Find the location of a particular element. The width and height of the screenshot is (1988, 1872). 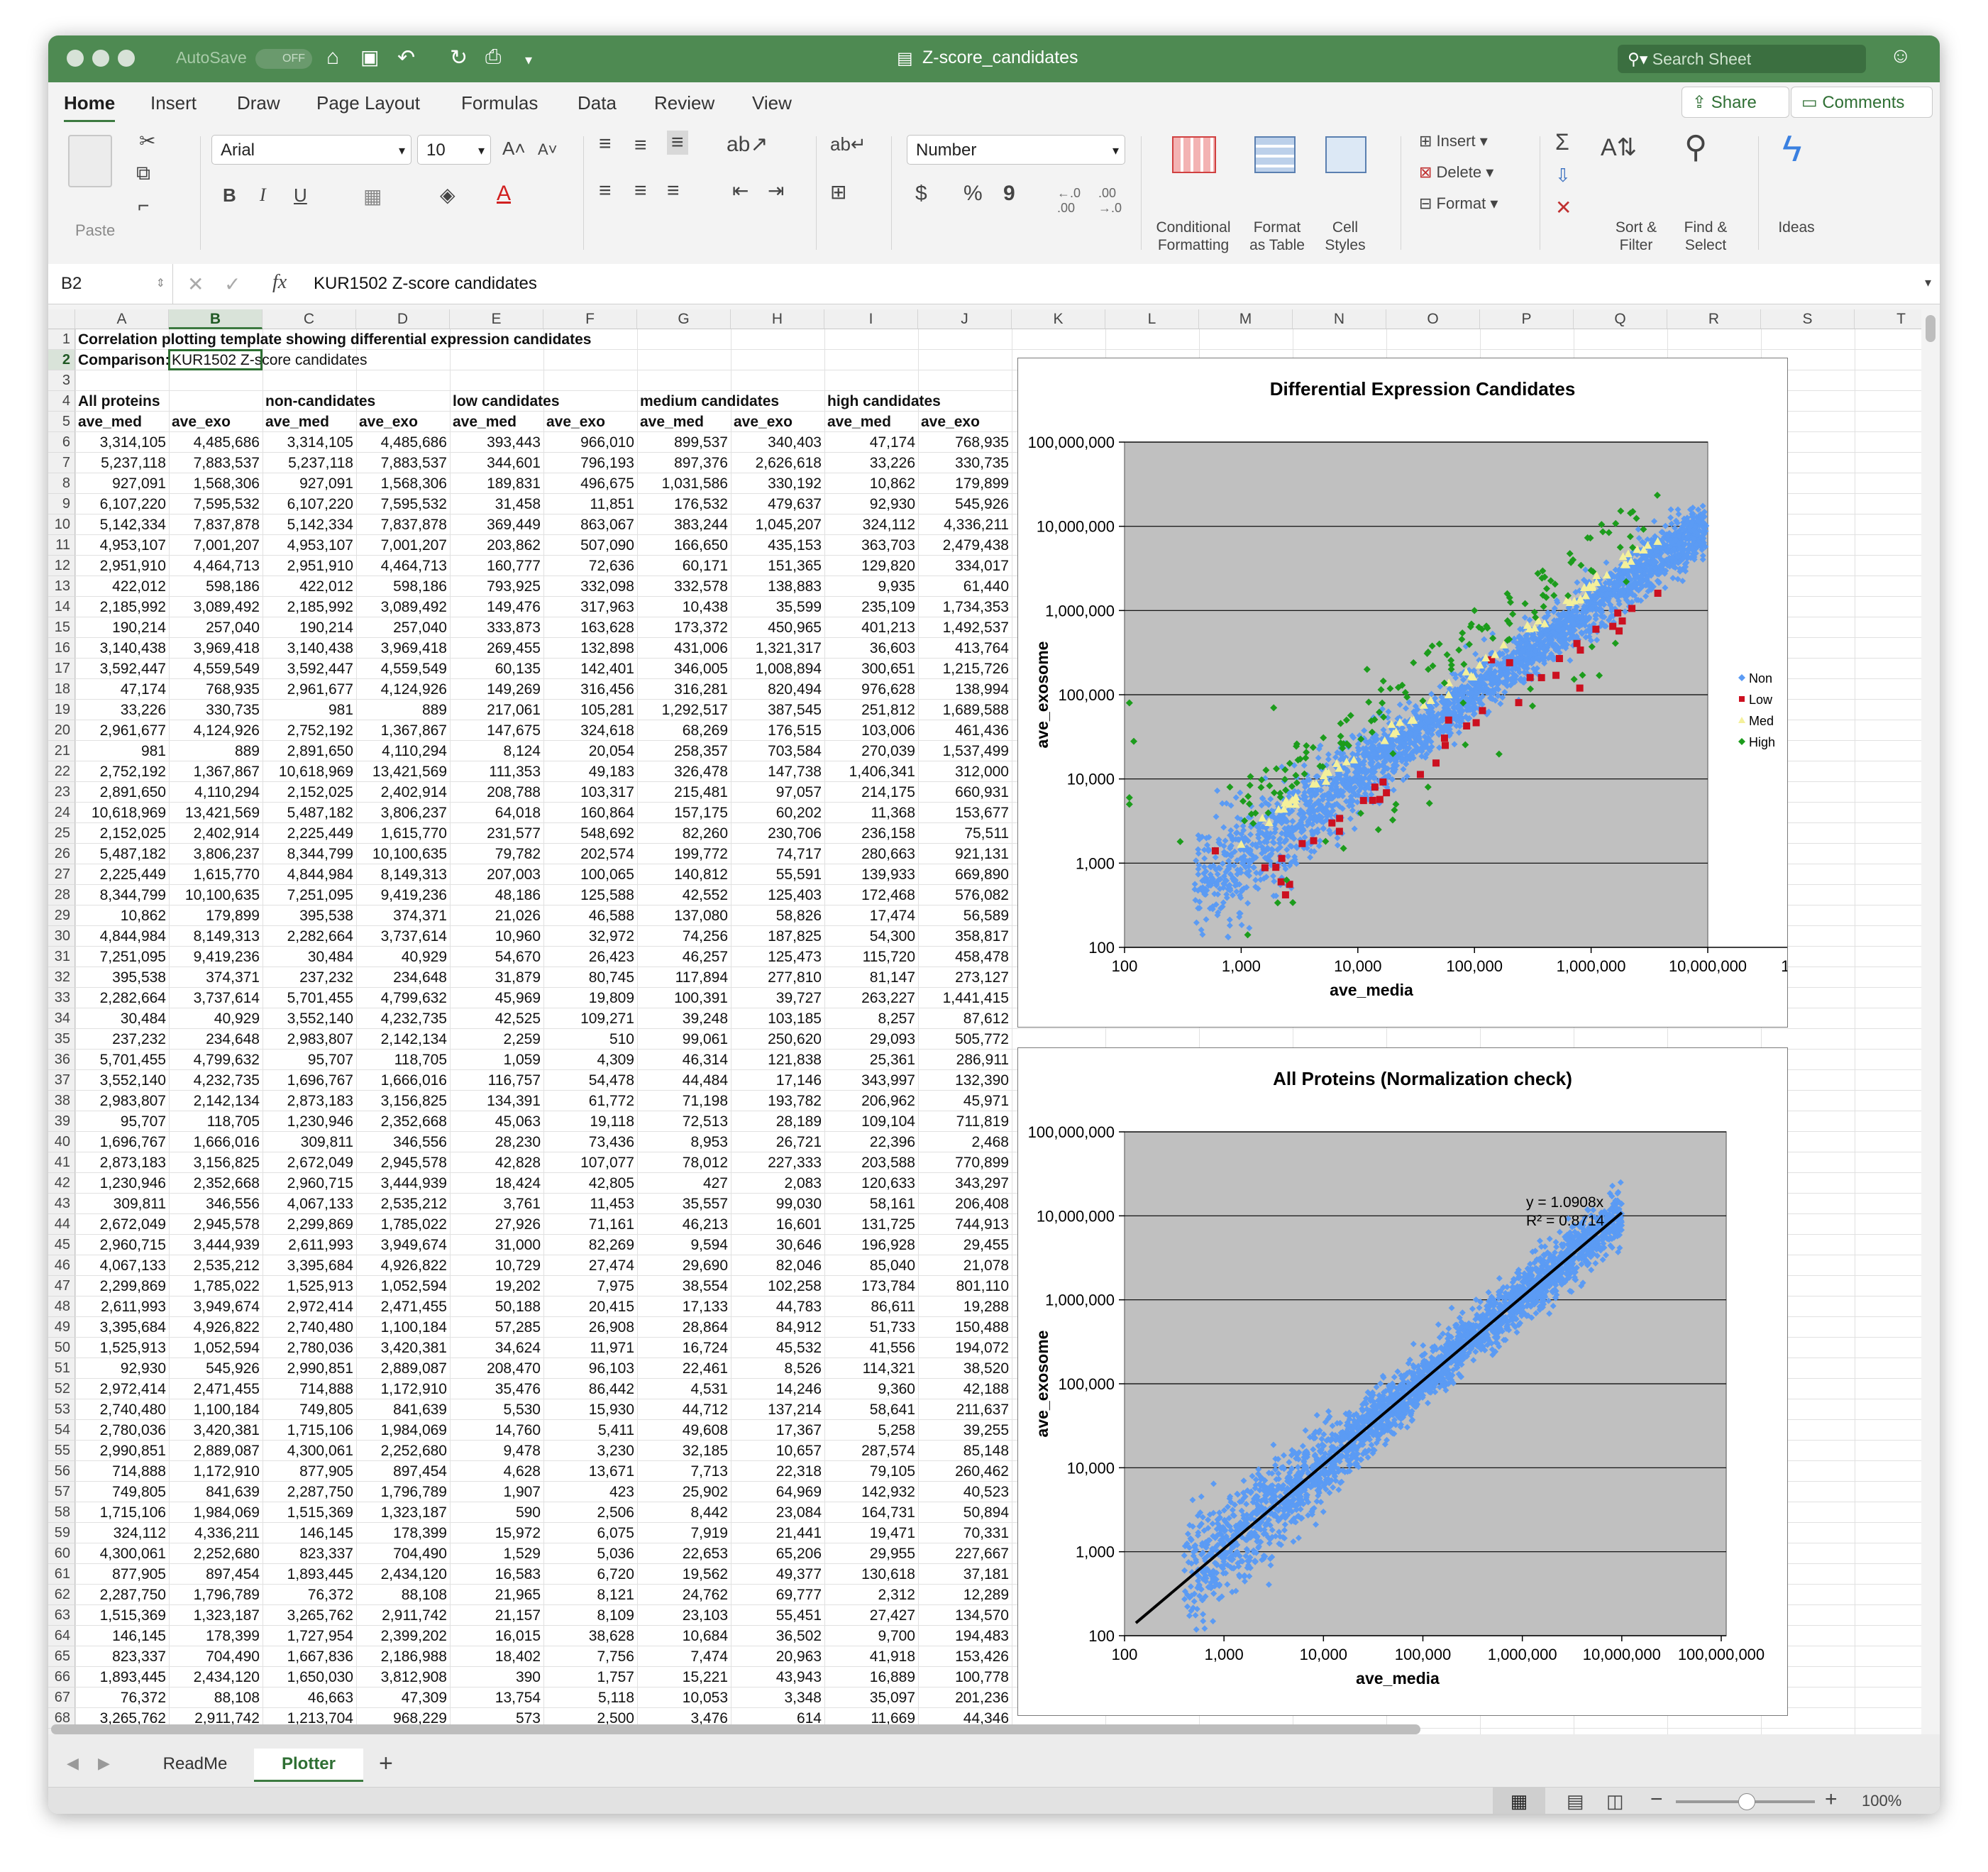

cell-value: 1,230,946 is located at coordinates (122, 1184).